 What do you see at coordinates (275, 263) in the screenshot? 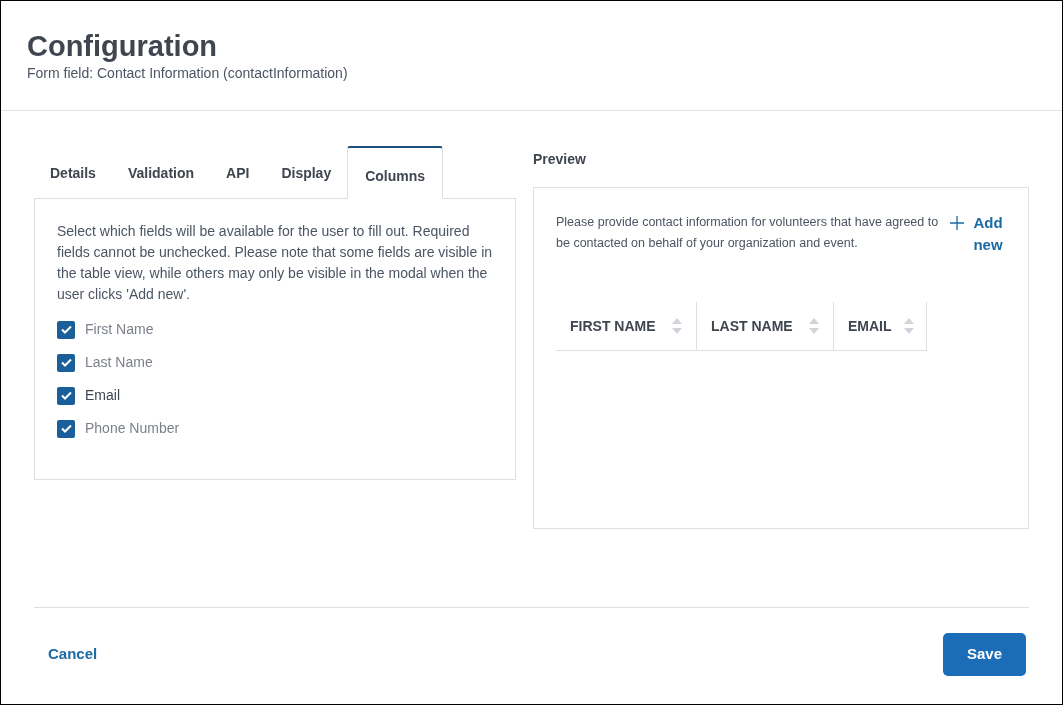
I see `columns-description: Select which fields will be available for the user to fill out. Required fields cannot be unchecked. Please note that some fields are visible in the table view, while others may only be visible in the modal when the user clicks 'Add new'.` at bounding box center [275, 263].